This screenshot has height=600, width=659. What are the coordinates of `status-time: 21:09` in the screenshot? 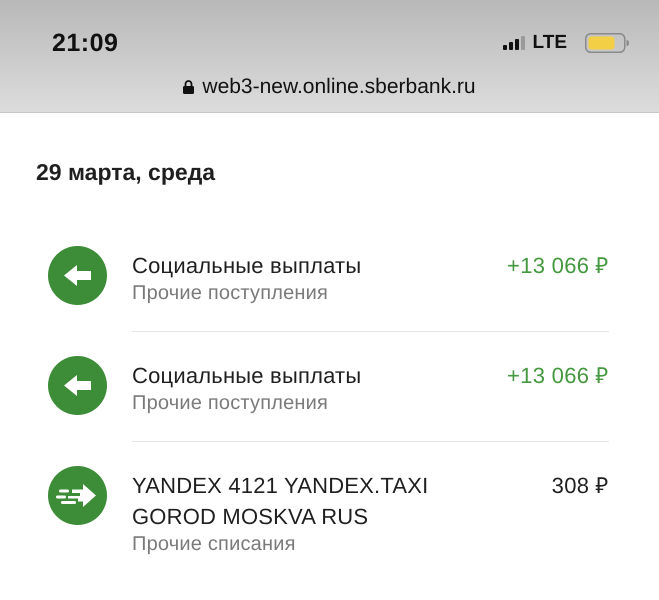 It's located at (85, 43).